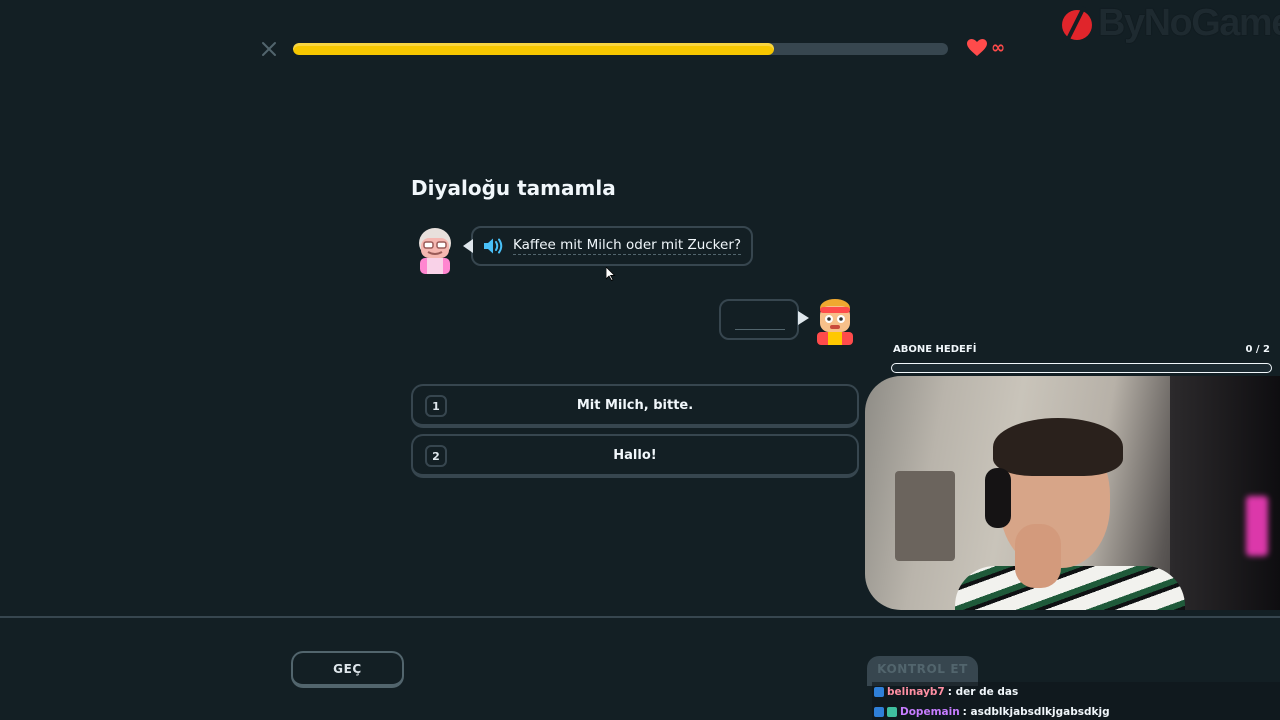 The height and width of the screenshot is (720, 1280). I want to click on choice-label: Mit Milch, bitte., so click(635, 405).